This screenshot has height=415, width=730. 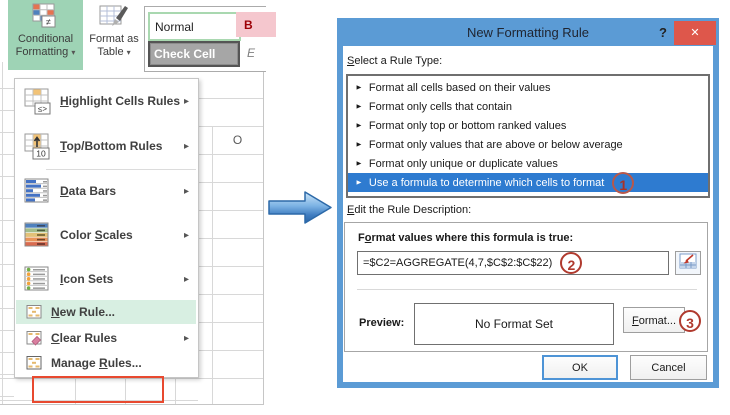 What do you see at coordinates (663, 32) in the screenshot?
I see `help-button: ?` at bounding box center [663, 32].